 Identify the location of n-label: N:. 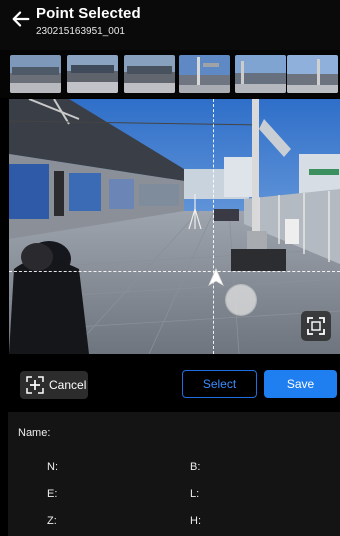
(52, 467).